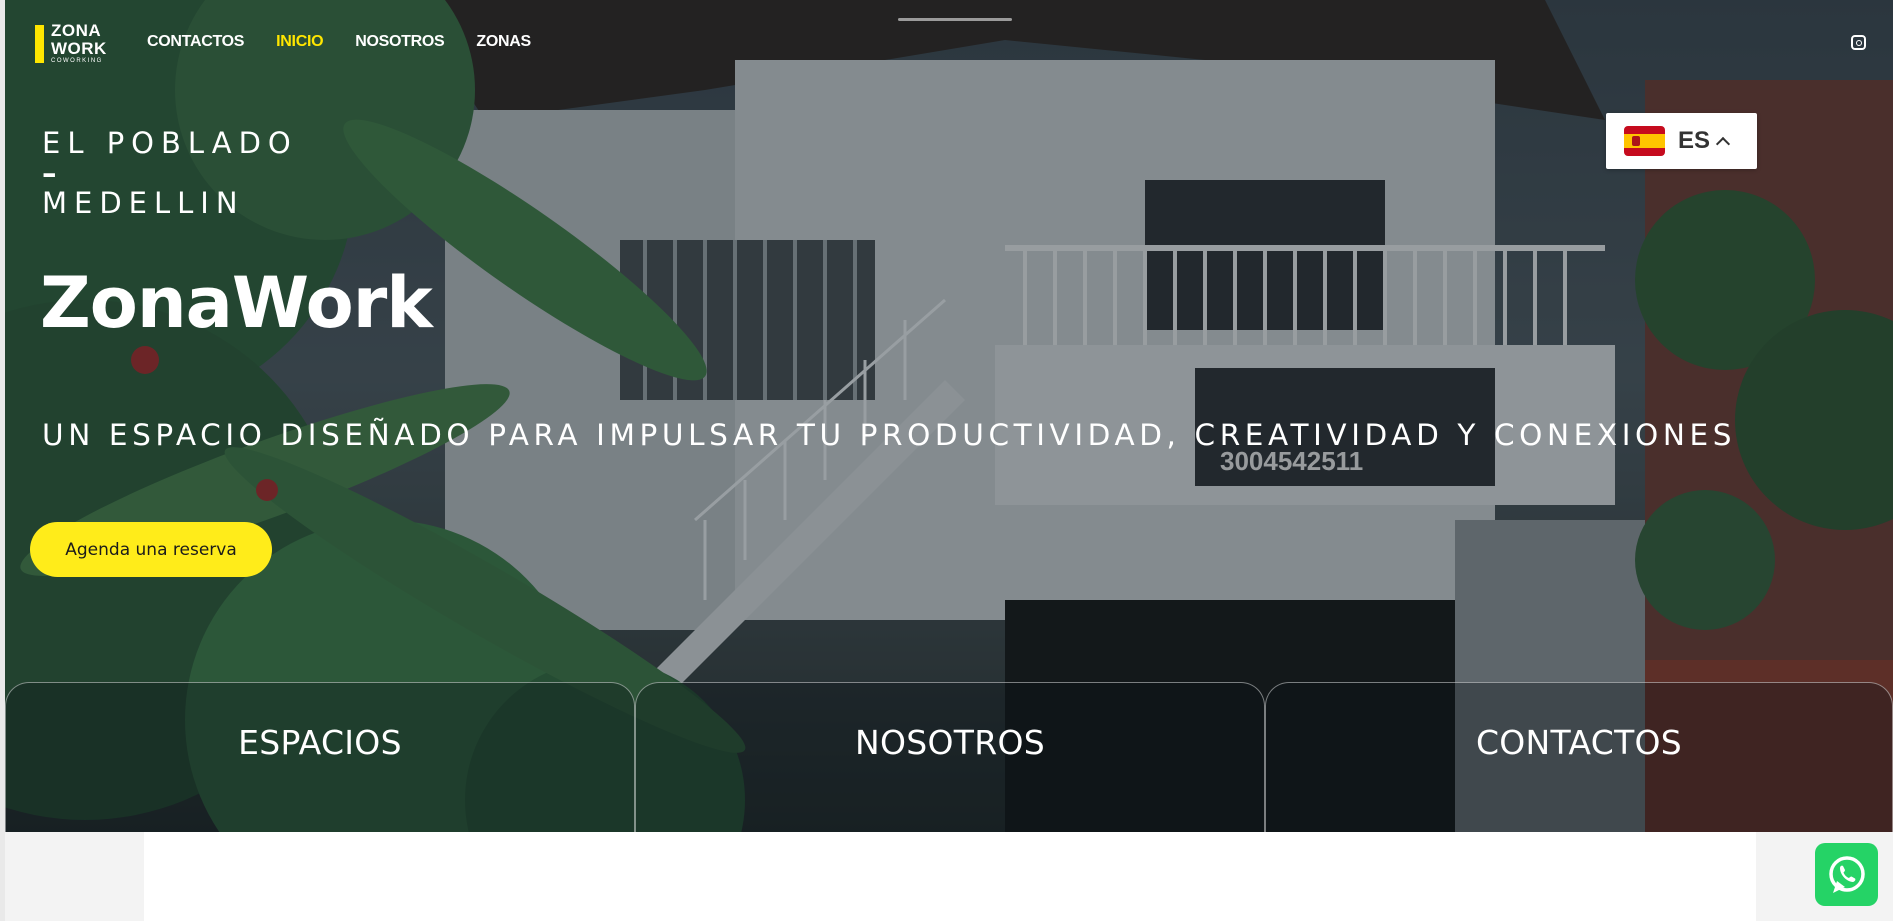 This screenshot has height=921, width=1893. I want to click on logo-line-1: ZONA, so click(76, 30).